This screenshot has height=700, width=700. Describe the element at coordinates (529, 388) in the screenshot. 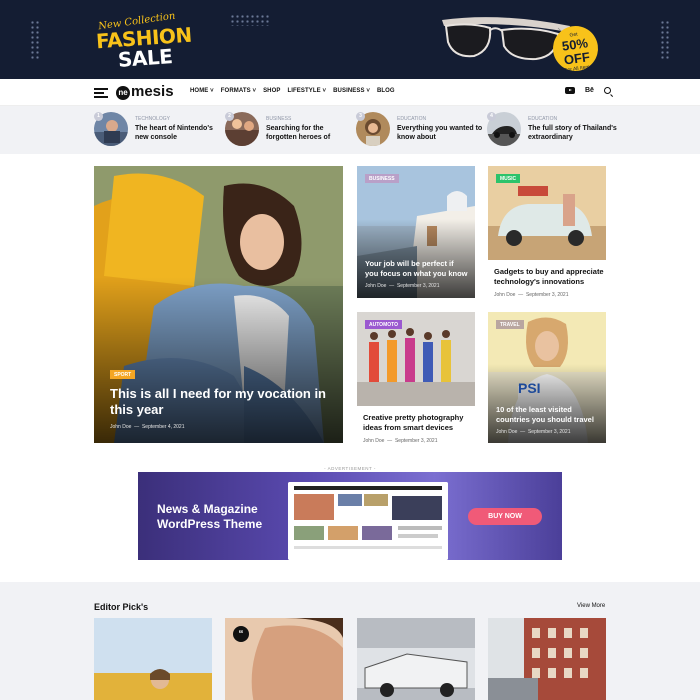

I see `shirt-print: PSI` at that location.